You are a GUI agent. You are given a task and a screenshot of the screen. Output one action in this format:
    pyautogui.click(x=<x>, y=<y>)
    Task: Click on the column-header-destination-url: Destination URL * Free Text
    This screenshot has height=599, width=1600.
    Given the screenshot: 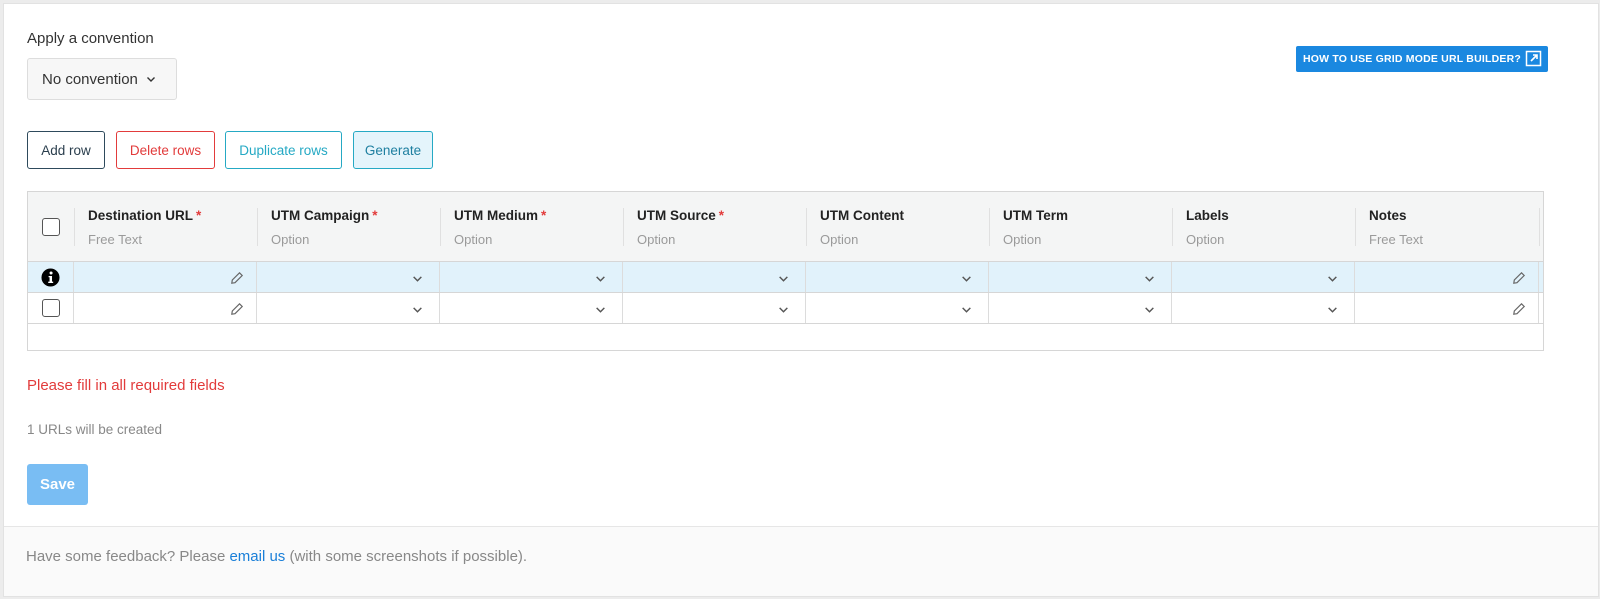 What is the action you would take?
    pyautogui.click(x=165, y=227)
    